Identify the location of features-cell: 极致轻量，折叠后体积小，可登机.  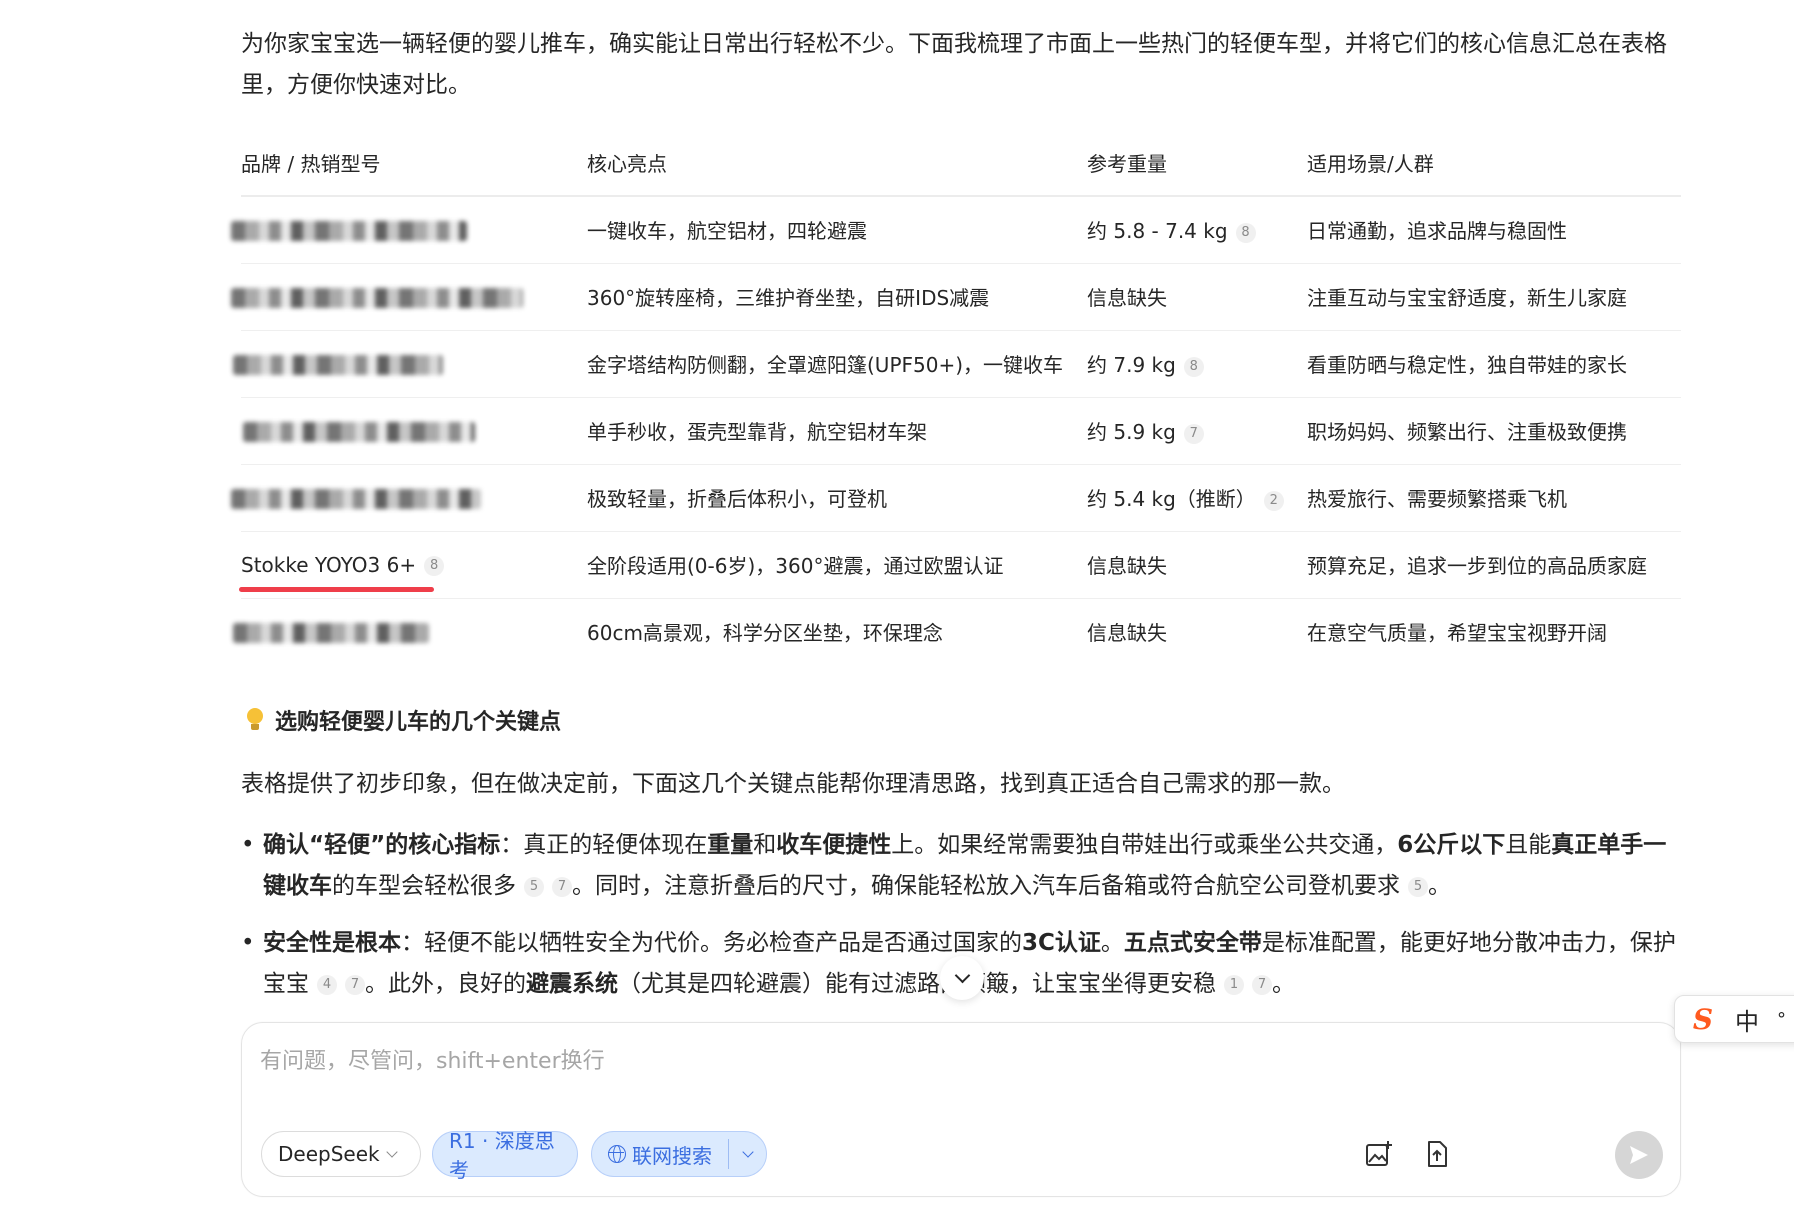
(837, 498).